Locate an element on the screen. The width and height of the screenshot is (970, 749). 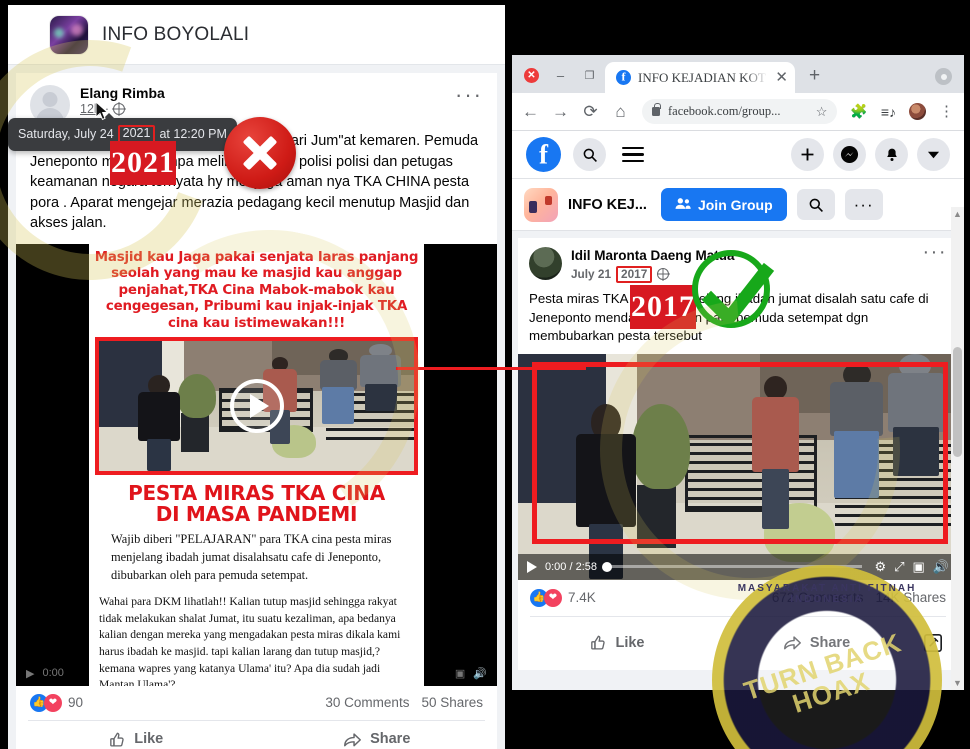
forward-arrow-icon: → is located at coordinates (560, 111).